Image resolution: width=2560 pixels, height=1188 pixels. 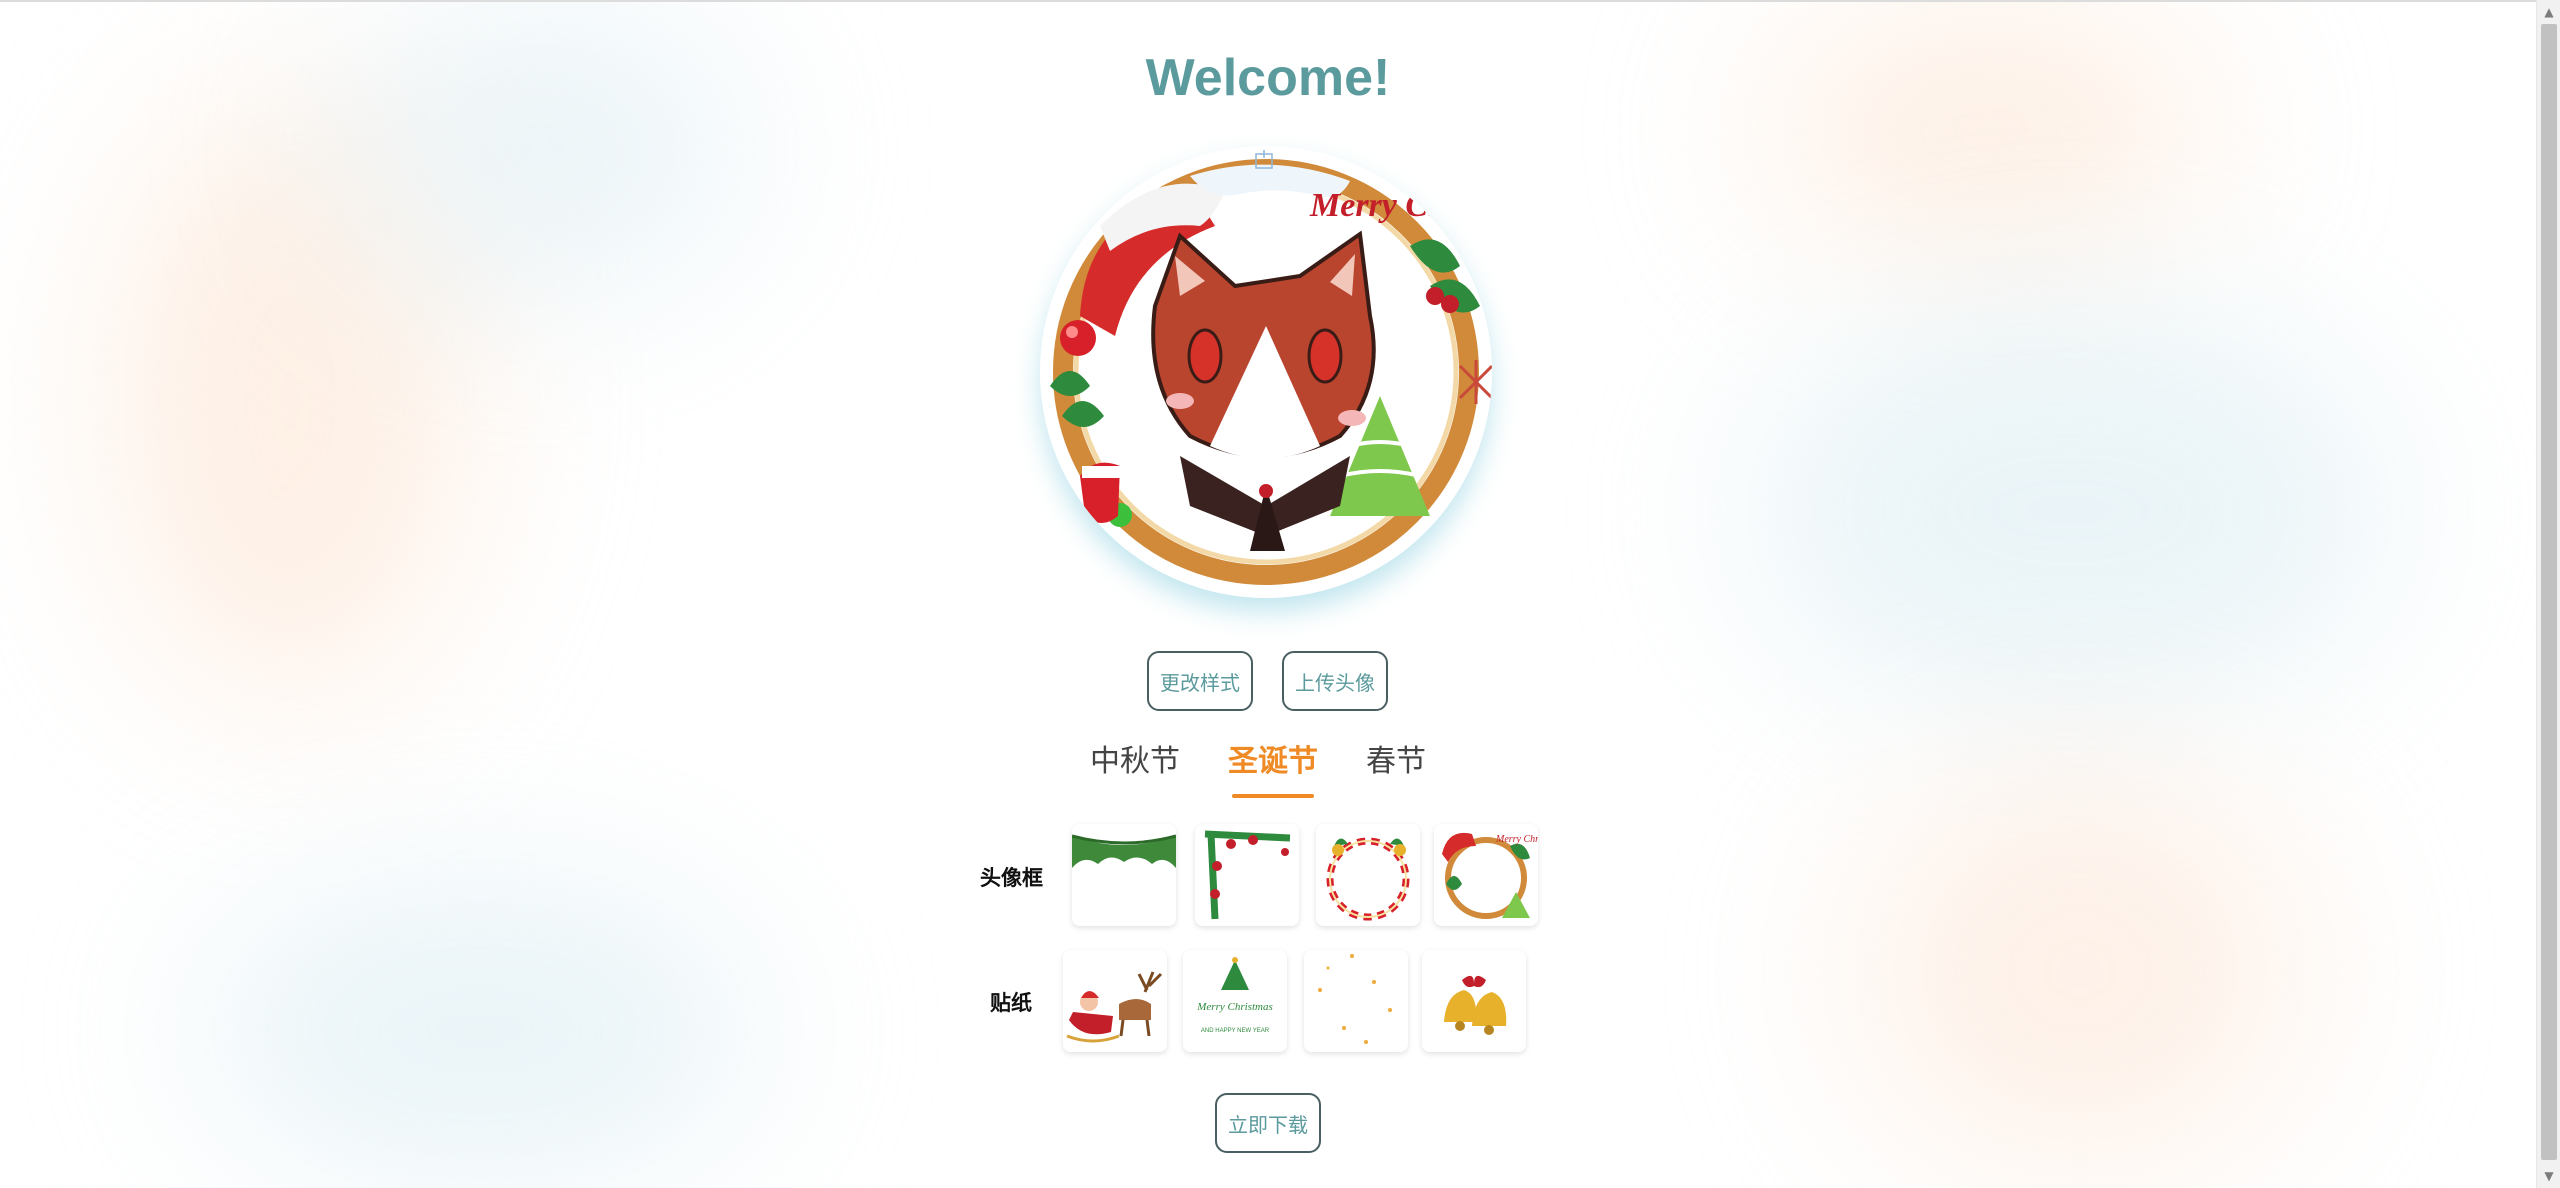 I want to click on vertical-scrollbar: ▲ ▼, so click(x=2548, y=594).